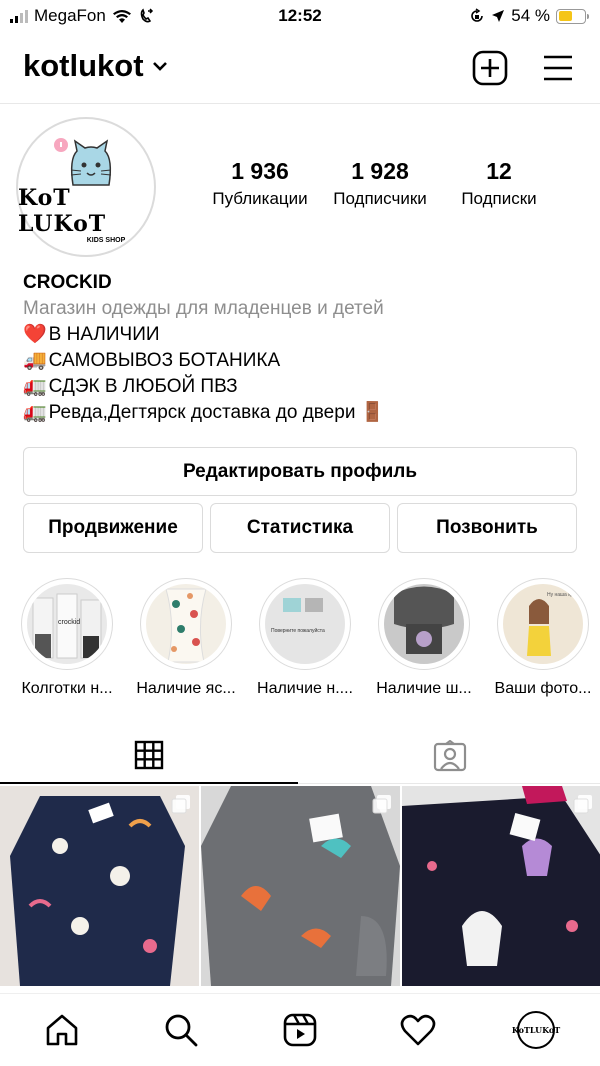  I want to click on avatar-subtitle: KIDS SHOP, so click(106, 240).